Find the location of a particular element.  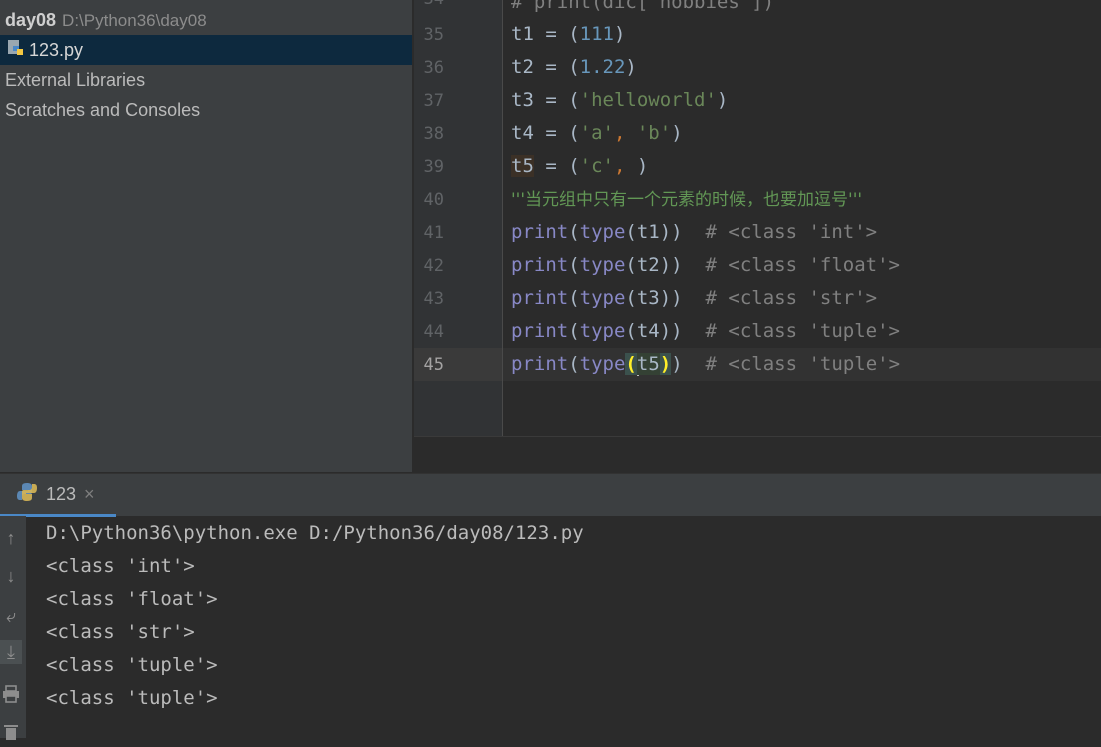

comment-int: # <class 'int'> is located at coordinates (791, 232).